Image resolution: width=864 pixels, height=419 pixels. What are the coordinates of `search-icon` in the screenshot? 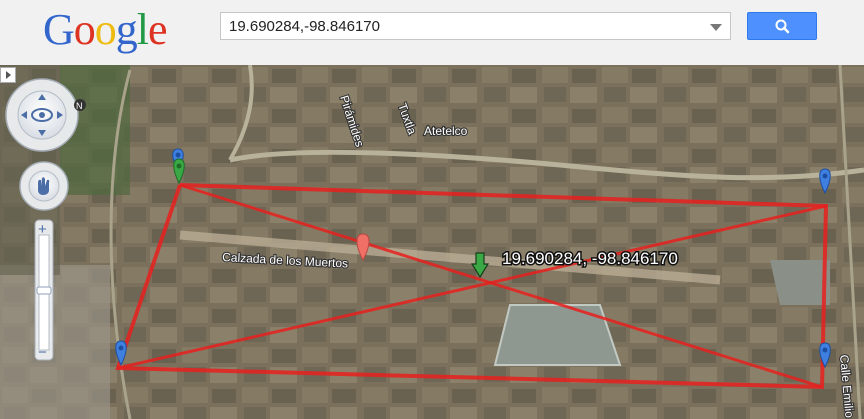 It's located at (782, 26).